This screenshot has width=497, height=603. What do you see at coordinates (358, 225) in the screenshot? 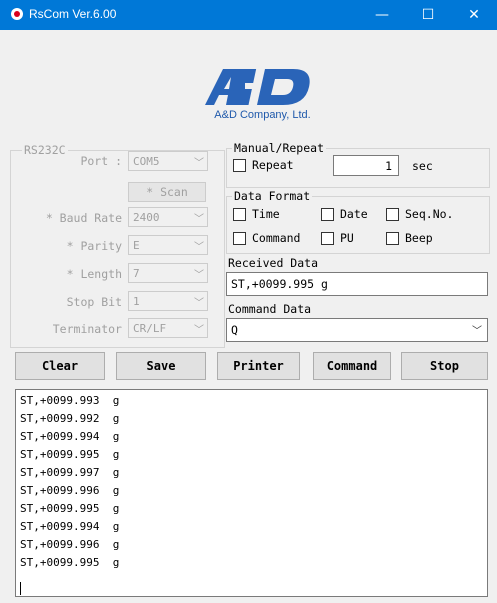
I see `data-format-group` at bounding box center [358, 225].